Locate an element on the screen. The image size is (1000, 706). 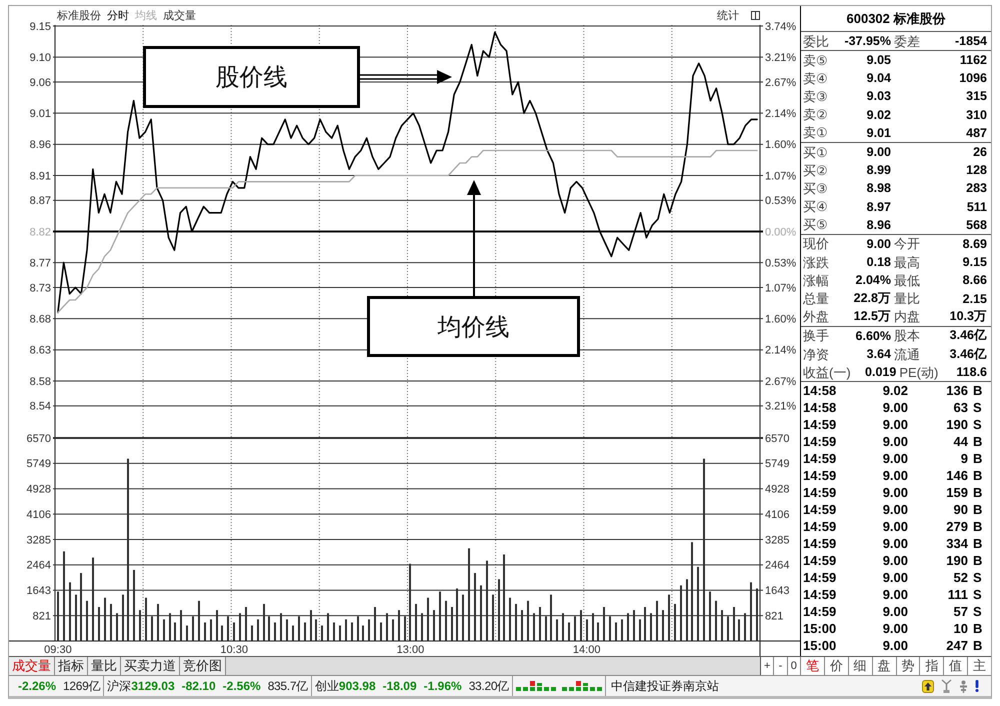
field-label: 委比 is located at coordinates (816, 41).